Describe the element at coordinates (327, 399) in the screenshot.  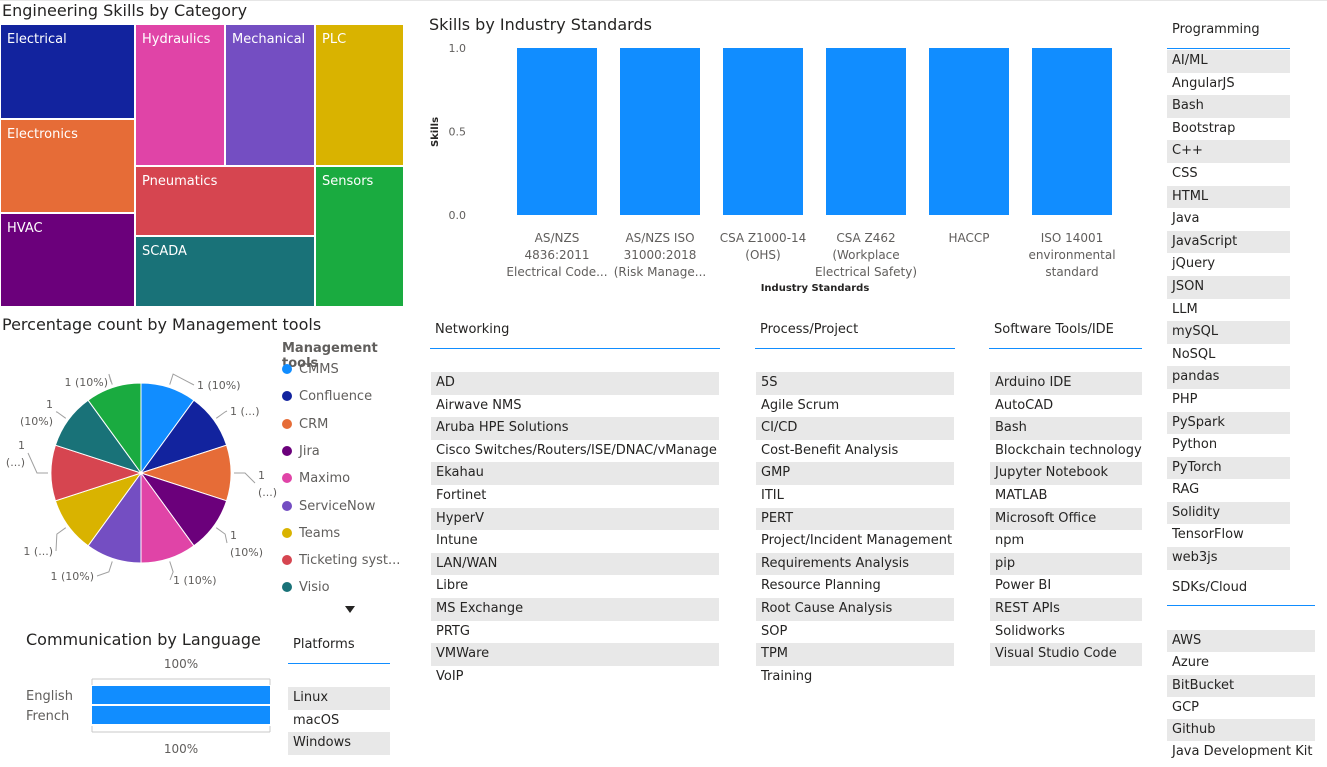
I see `legend-item-confluence: Confluence` at that location.